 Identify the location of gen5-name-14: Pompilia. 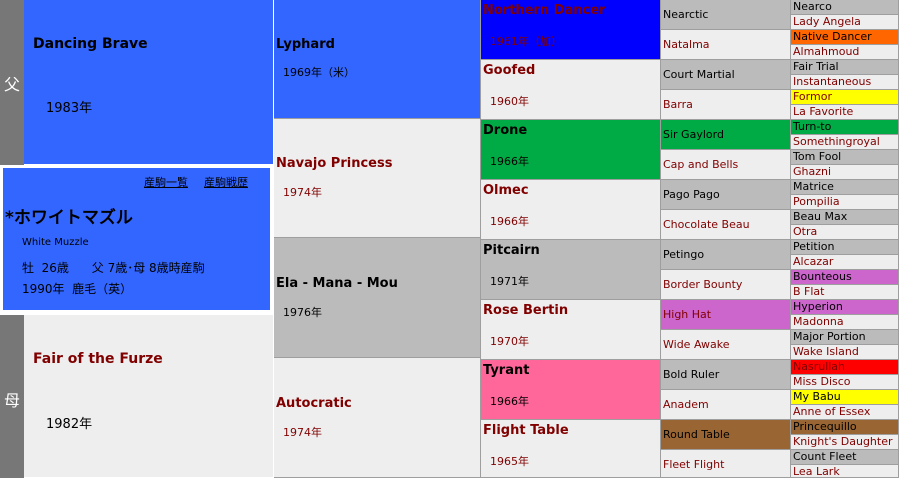
(816, 201).